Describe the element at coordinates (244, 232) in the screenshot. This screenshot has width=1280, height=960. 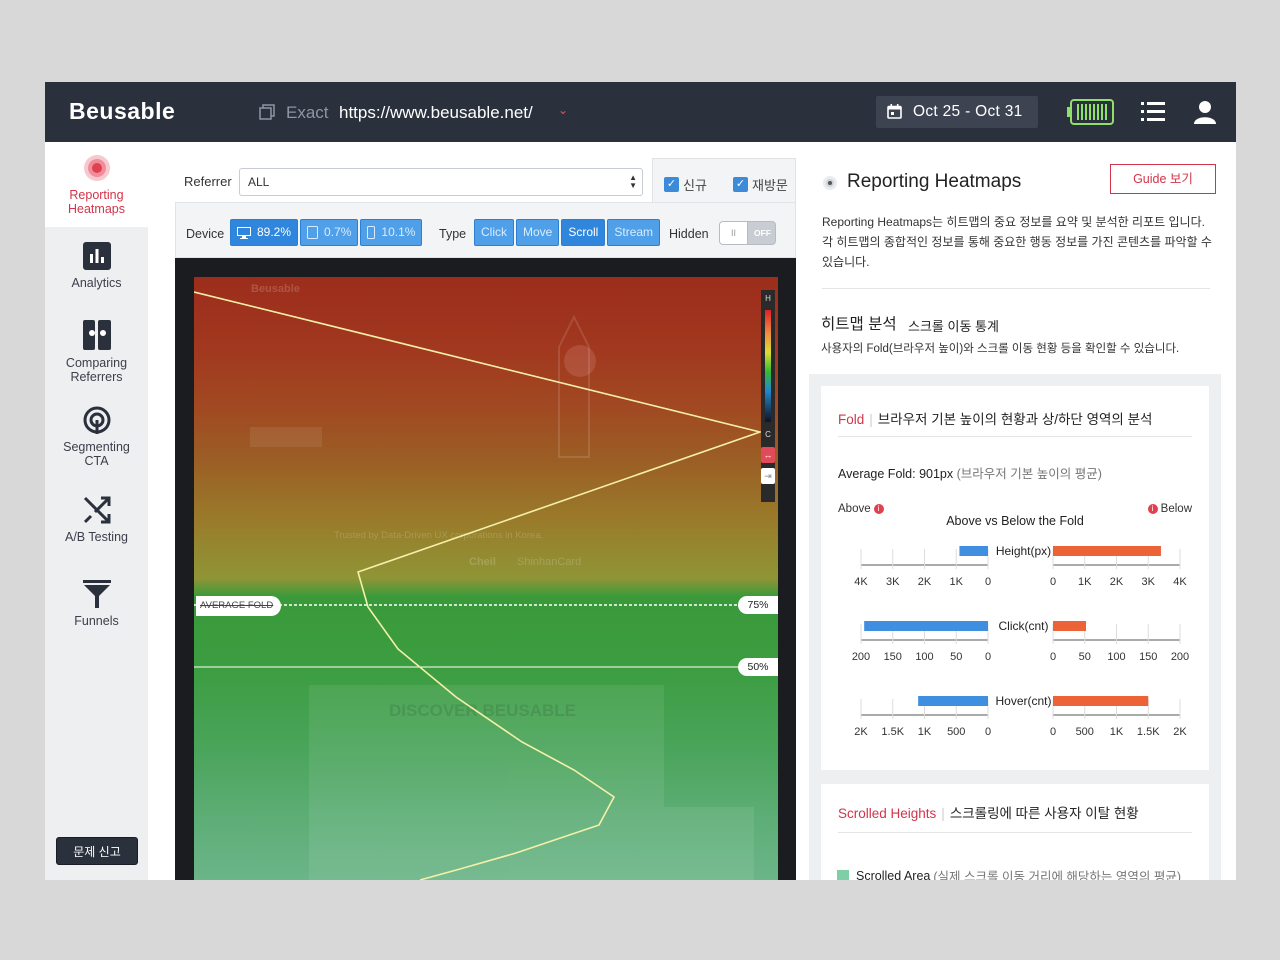
I see `desktop-icon` at that location.